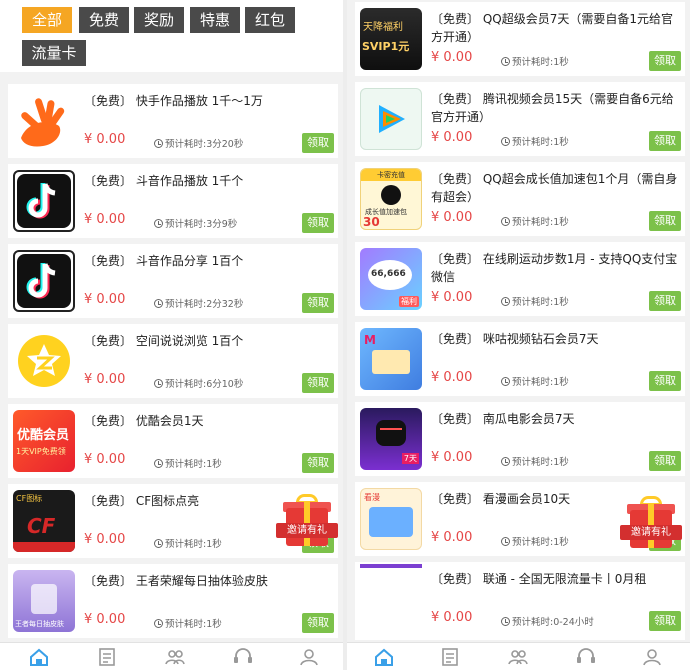  I want to click on item-title: 〔免费〕 快手作品播放 1千～1万, so click(173, 101).